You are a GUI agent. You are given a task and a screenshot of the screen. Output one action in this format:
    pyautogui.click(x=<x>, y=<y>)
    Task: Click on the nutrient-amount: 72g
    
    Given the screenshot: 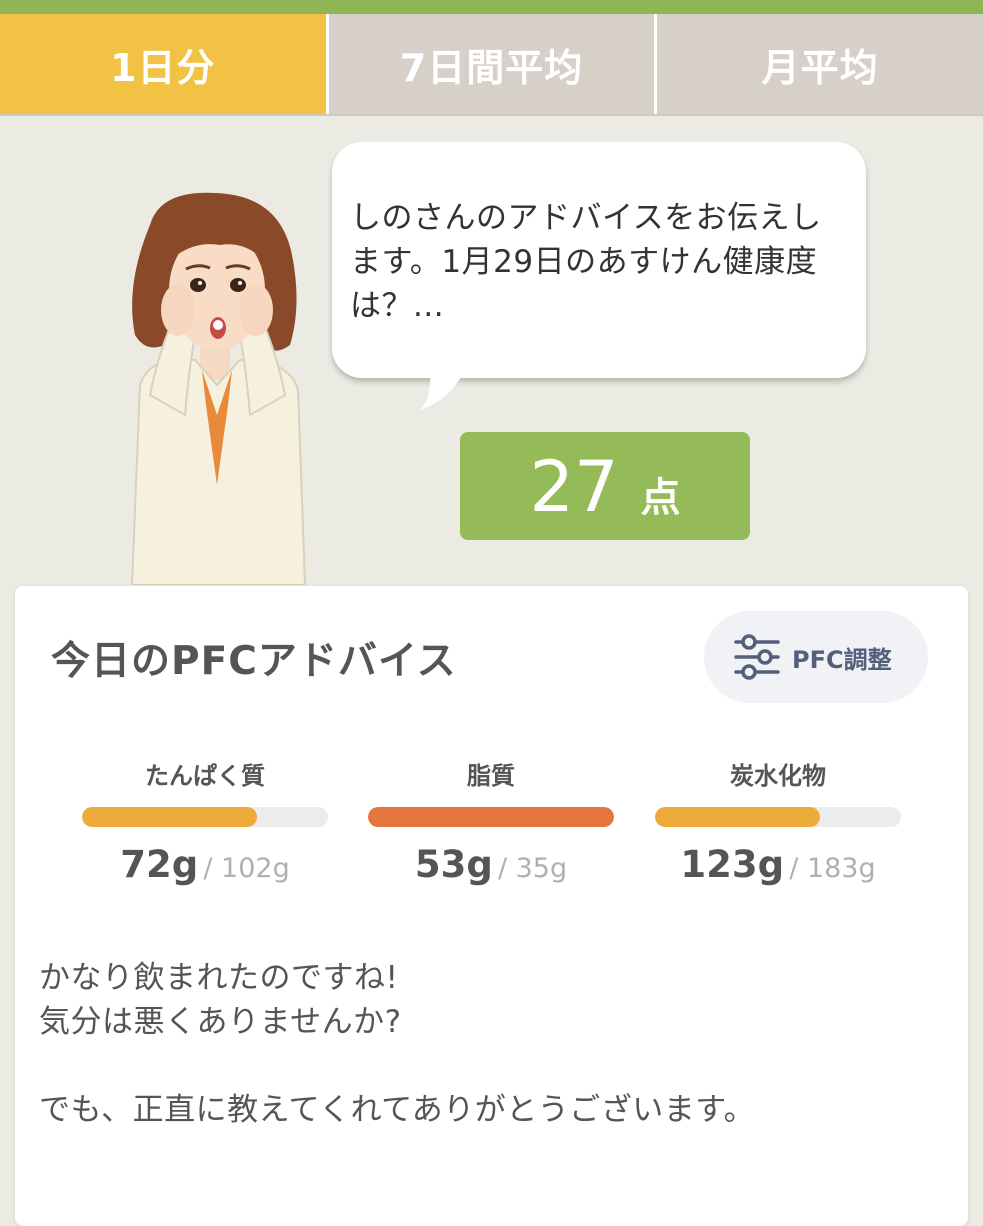 What is the action you would take?
    pyautogui.click(x=159, y=864)
    